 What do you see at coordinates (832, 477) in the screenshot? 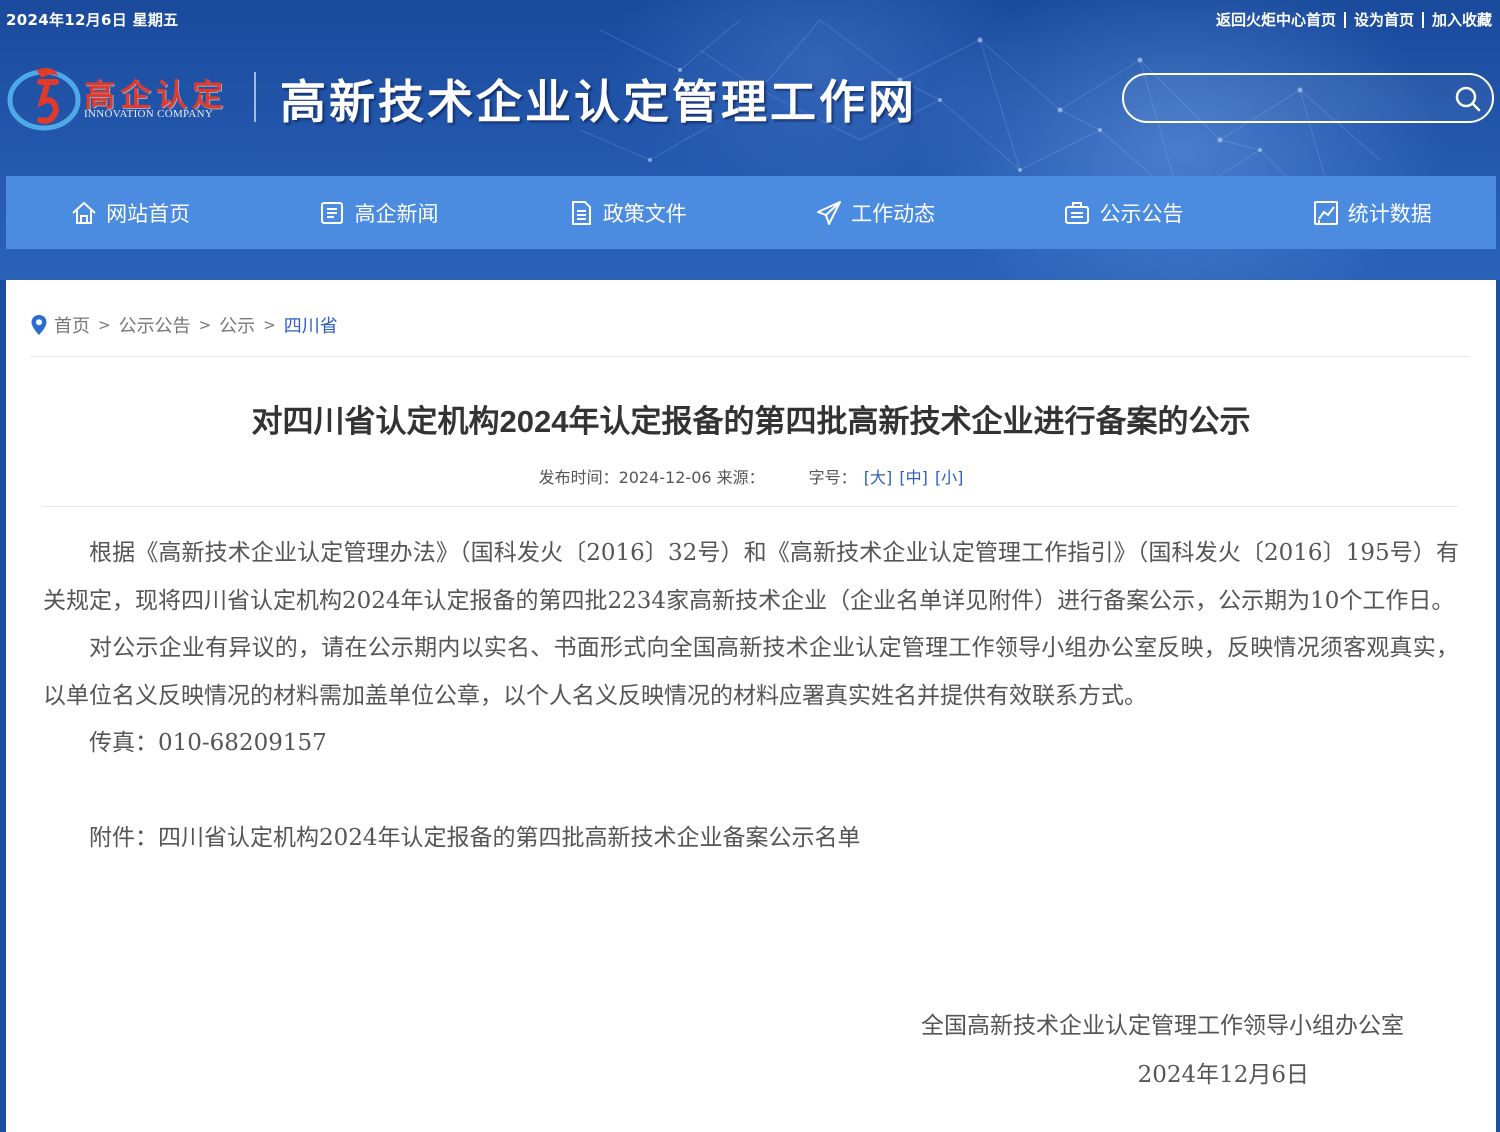
I see `font-size-label: 字号：` at bounding box center [832, 477].